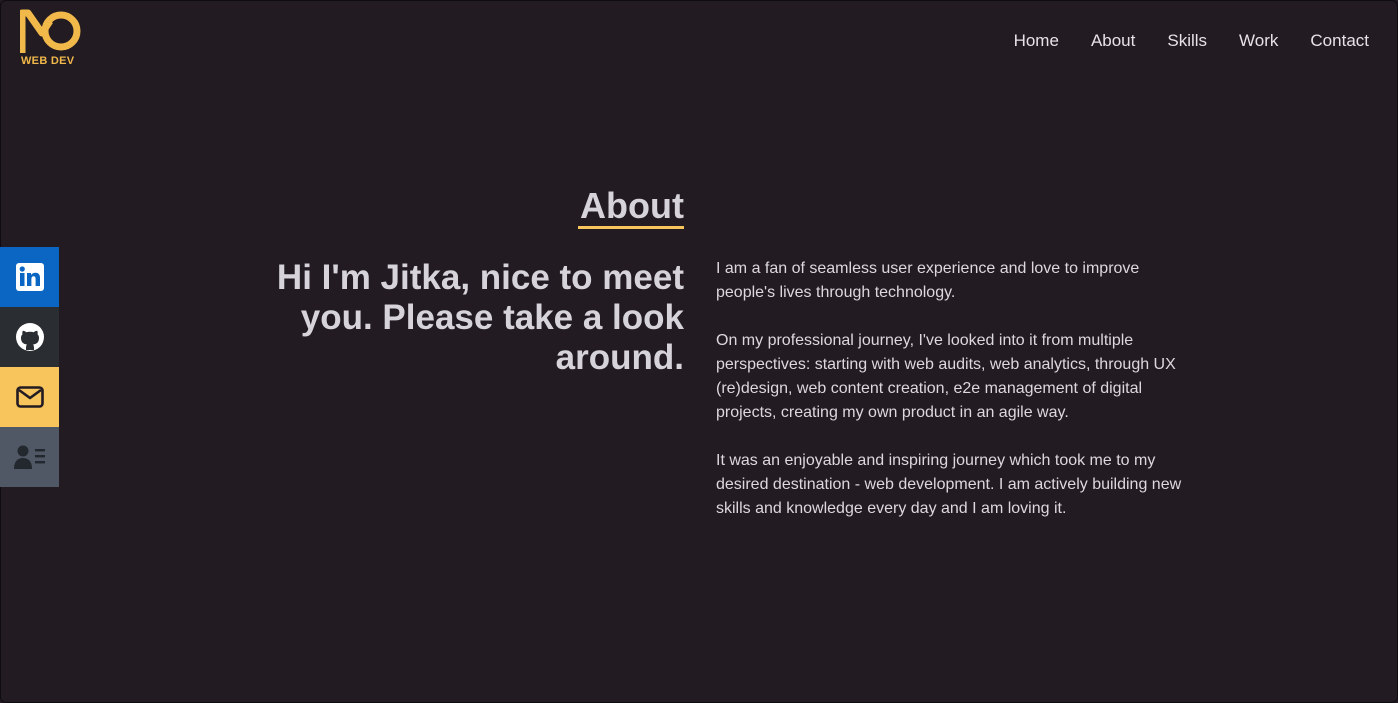 This screenshot has height=703, width=1398. Describe the element at coordinates (632, 205) in the screenshot. I see `about-heading: About` at that location.